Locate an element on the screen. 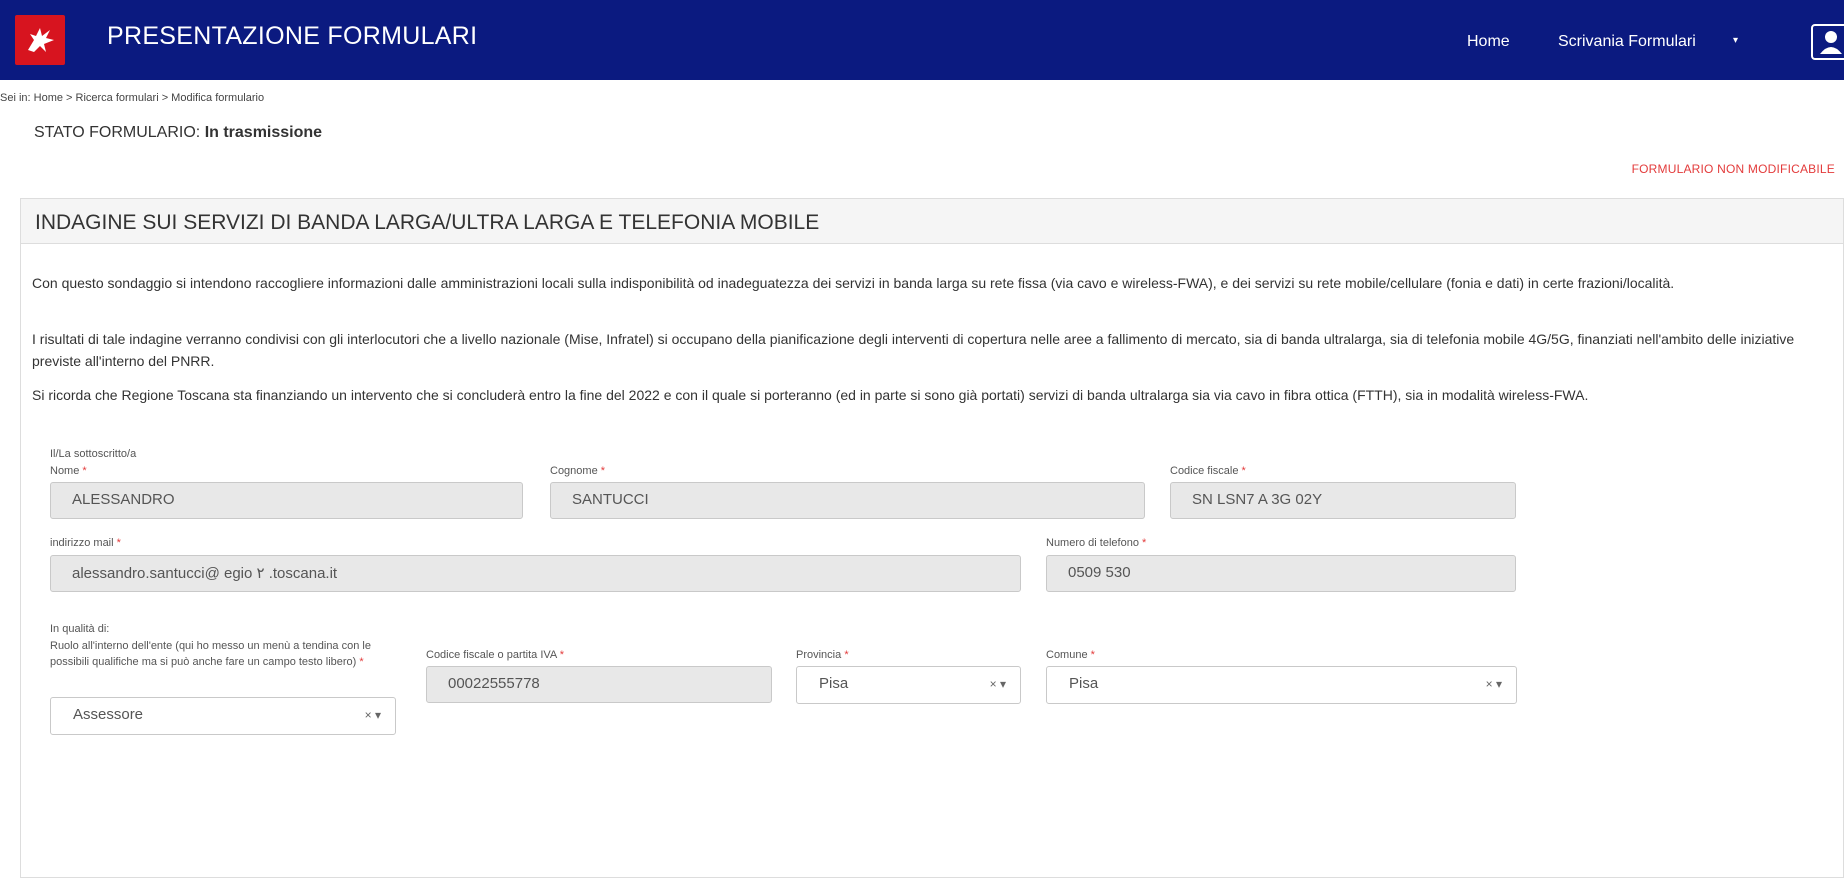 The image size is (1844, 878). nome-field: ALESSANDRO is located at coordinates (286, 500).